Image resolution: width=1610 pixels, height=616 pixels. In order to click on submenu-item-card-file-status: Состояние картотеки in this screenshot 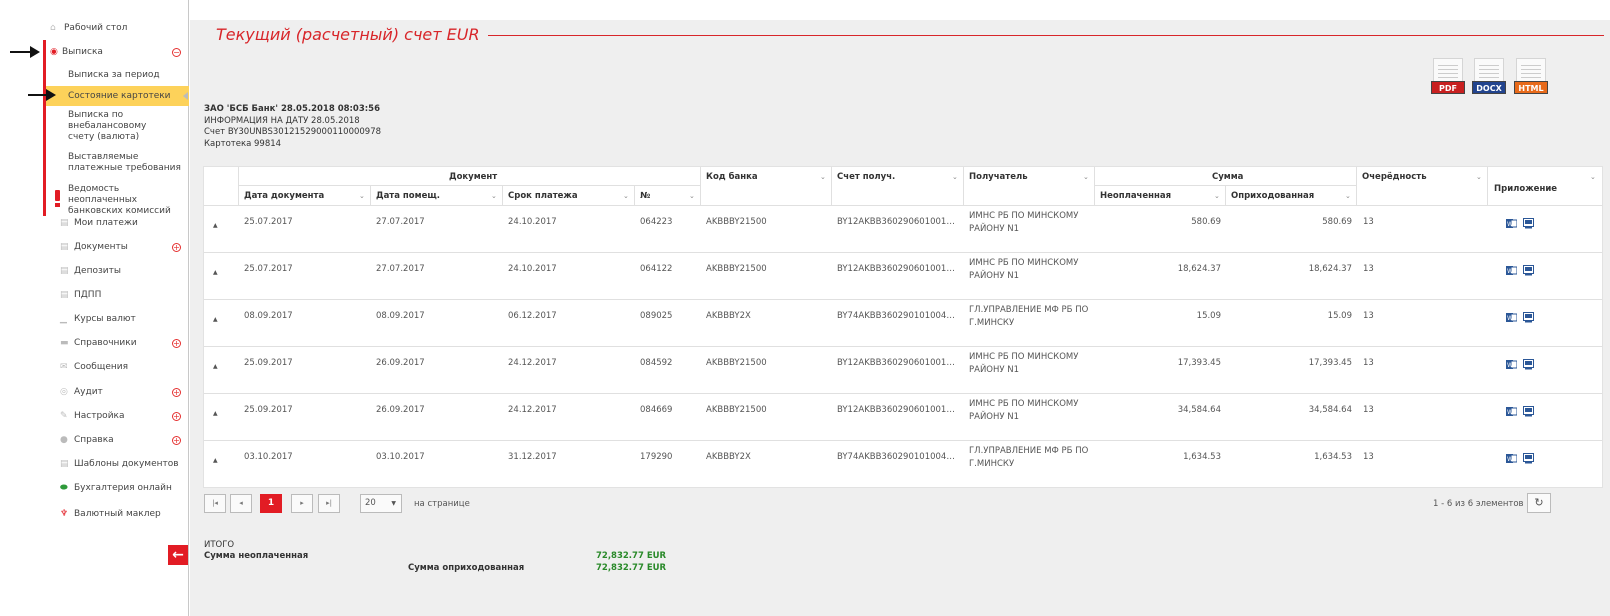, I will do `click(116, 96)`.